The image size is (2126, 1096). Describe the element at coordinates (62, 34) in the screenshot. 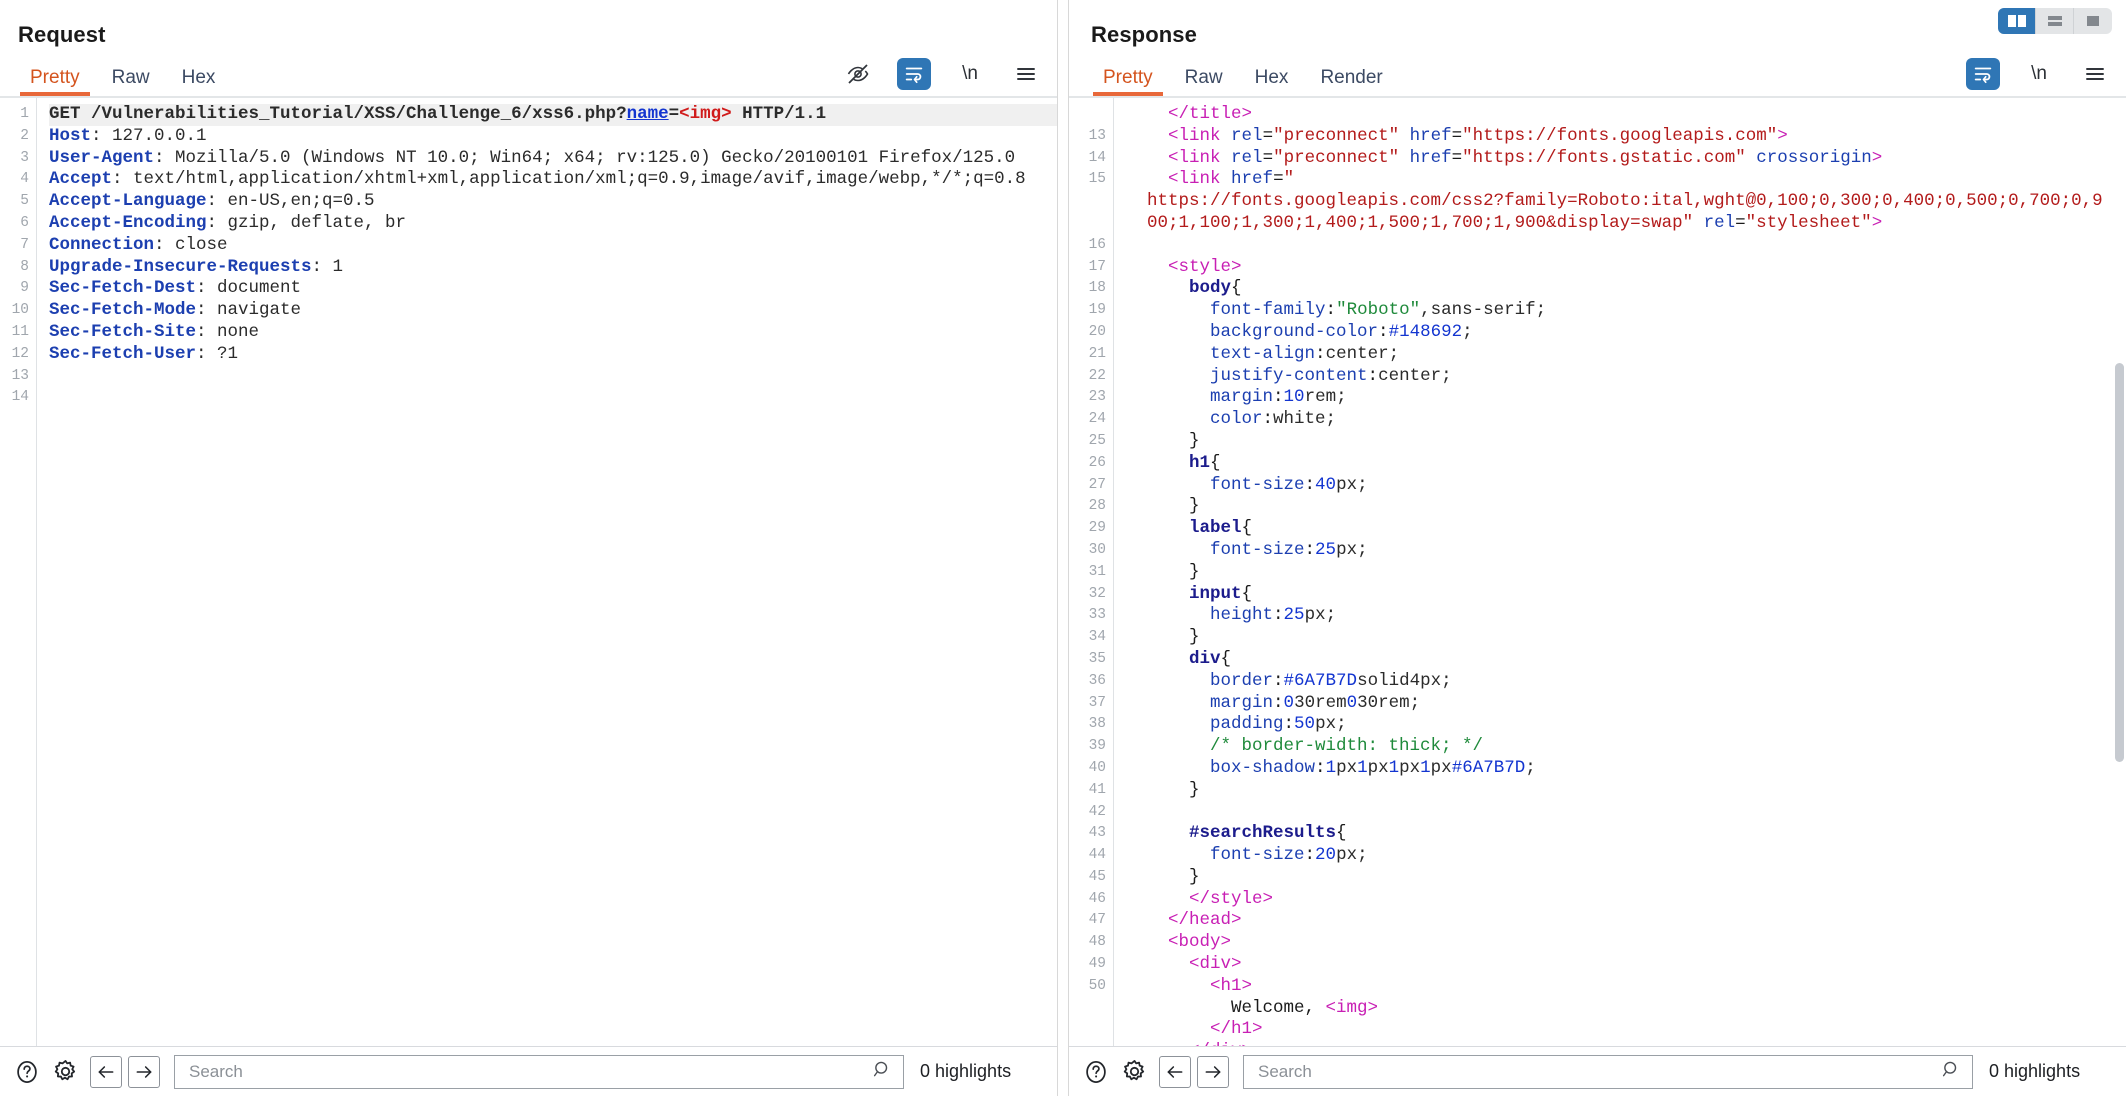

I see `request-panel-title: Request` at that location.